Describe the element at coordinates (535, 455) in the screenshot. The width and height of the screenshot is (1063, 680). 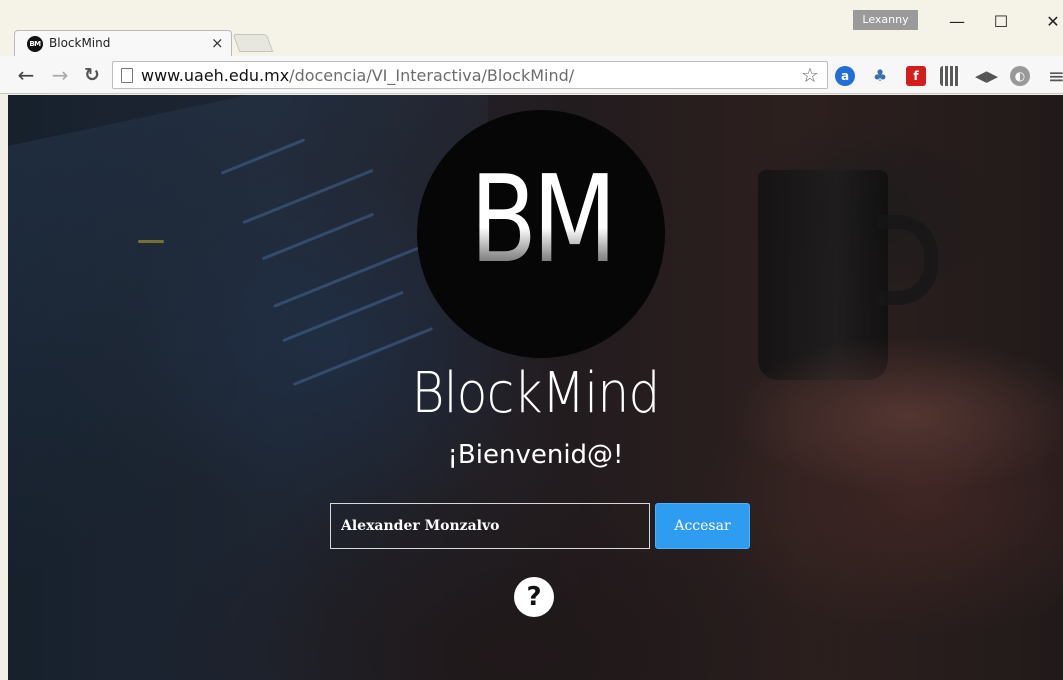
I see `welcome-text: ¡Bienvenid@!` at that location.